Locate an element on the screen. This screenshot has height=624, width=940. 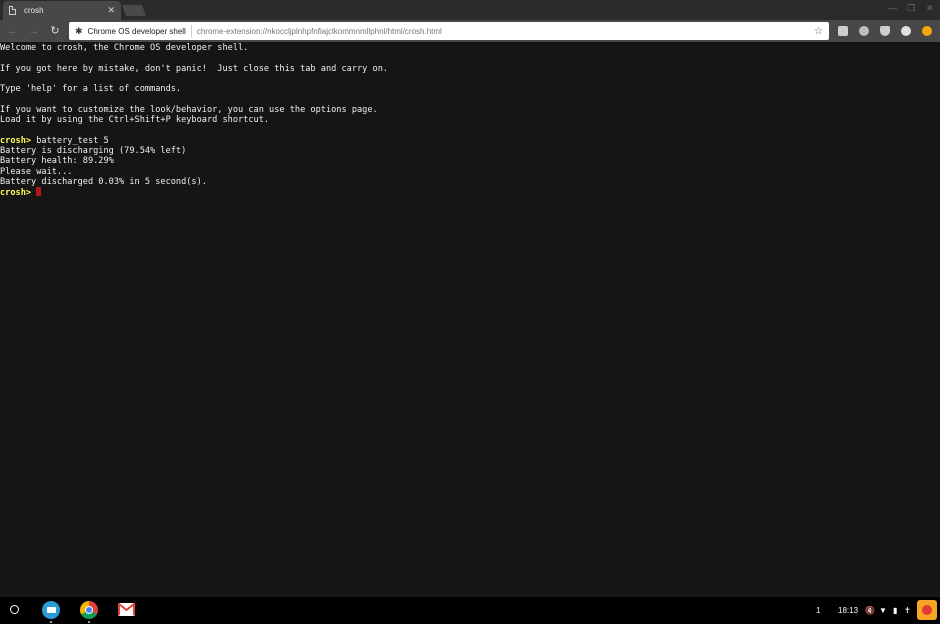
battery-icon: ▮ is located at coordinates (895, 611).